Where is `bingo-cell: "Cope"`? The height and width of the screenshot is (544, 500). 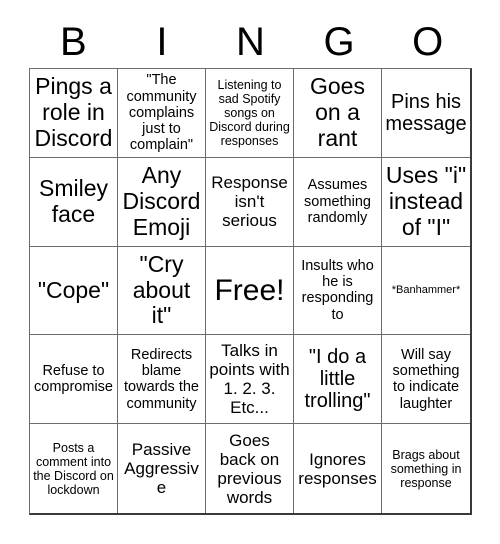 bingo-cell: "Cope" is located at coordinates (74, 291).